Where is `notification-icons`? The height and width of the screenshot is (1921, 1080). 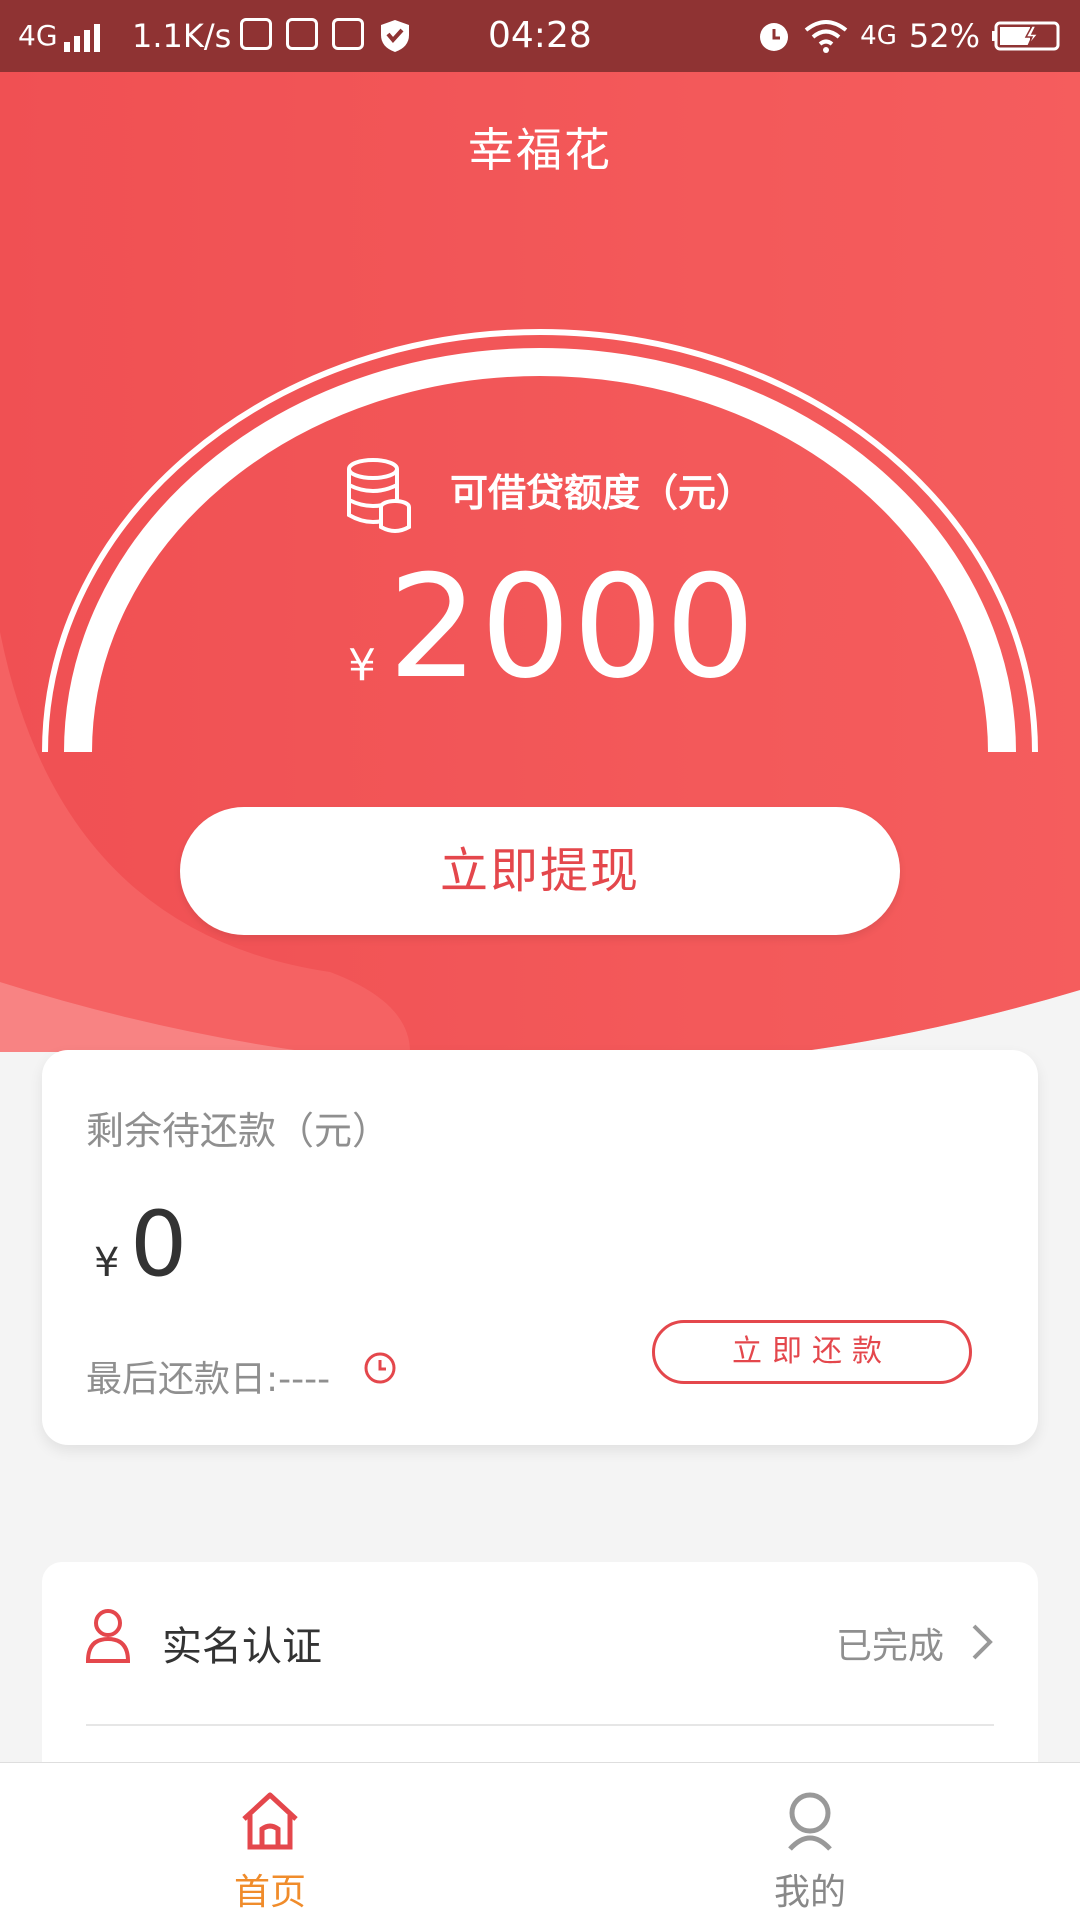 notification-icons is located at coordinates (326, 36).